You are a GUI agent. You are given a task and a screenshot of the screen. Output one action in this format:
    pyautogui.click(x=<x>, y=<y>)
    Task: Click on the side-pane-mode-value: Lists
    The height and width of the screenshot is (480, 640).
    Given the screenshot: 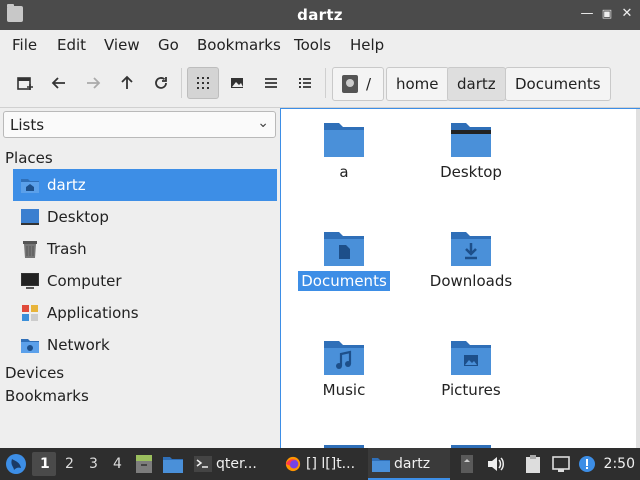 What is the action you would take?
    pyautogui.click(x=27, y=125)
    